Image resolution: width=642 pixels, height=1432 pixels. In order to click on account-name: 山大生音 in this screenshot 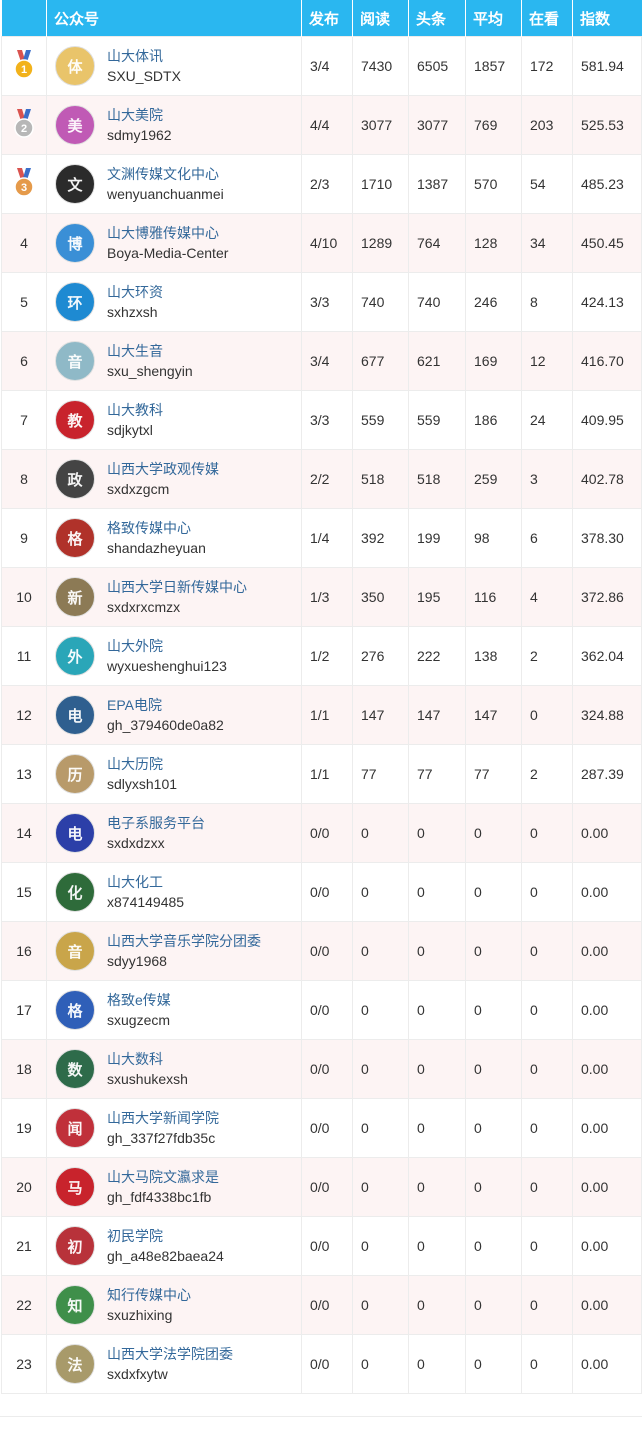, I will do `click(150, 351)`.